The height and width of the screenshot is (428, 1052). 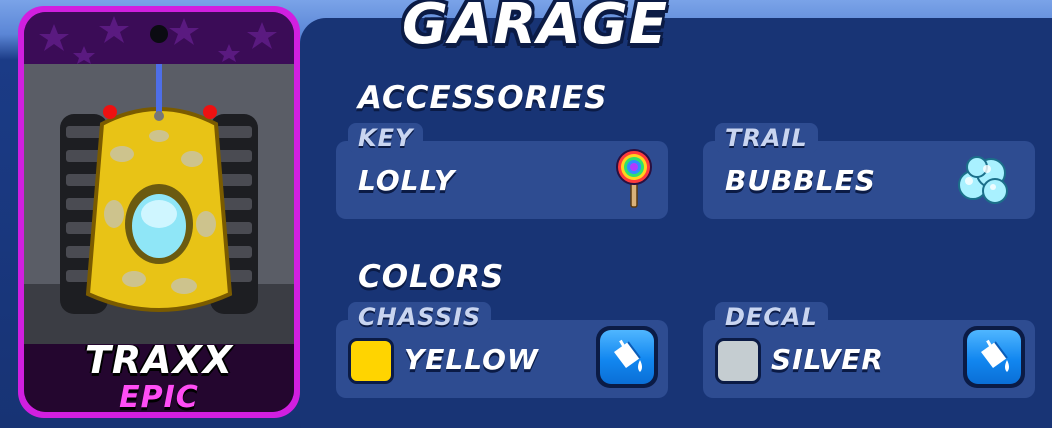 I want to click on chassis-color-swatch, so click(x=371, y=361).